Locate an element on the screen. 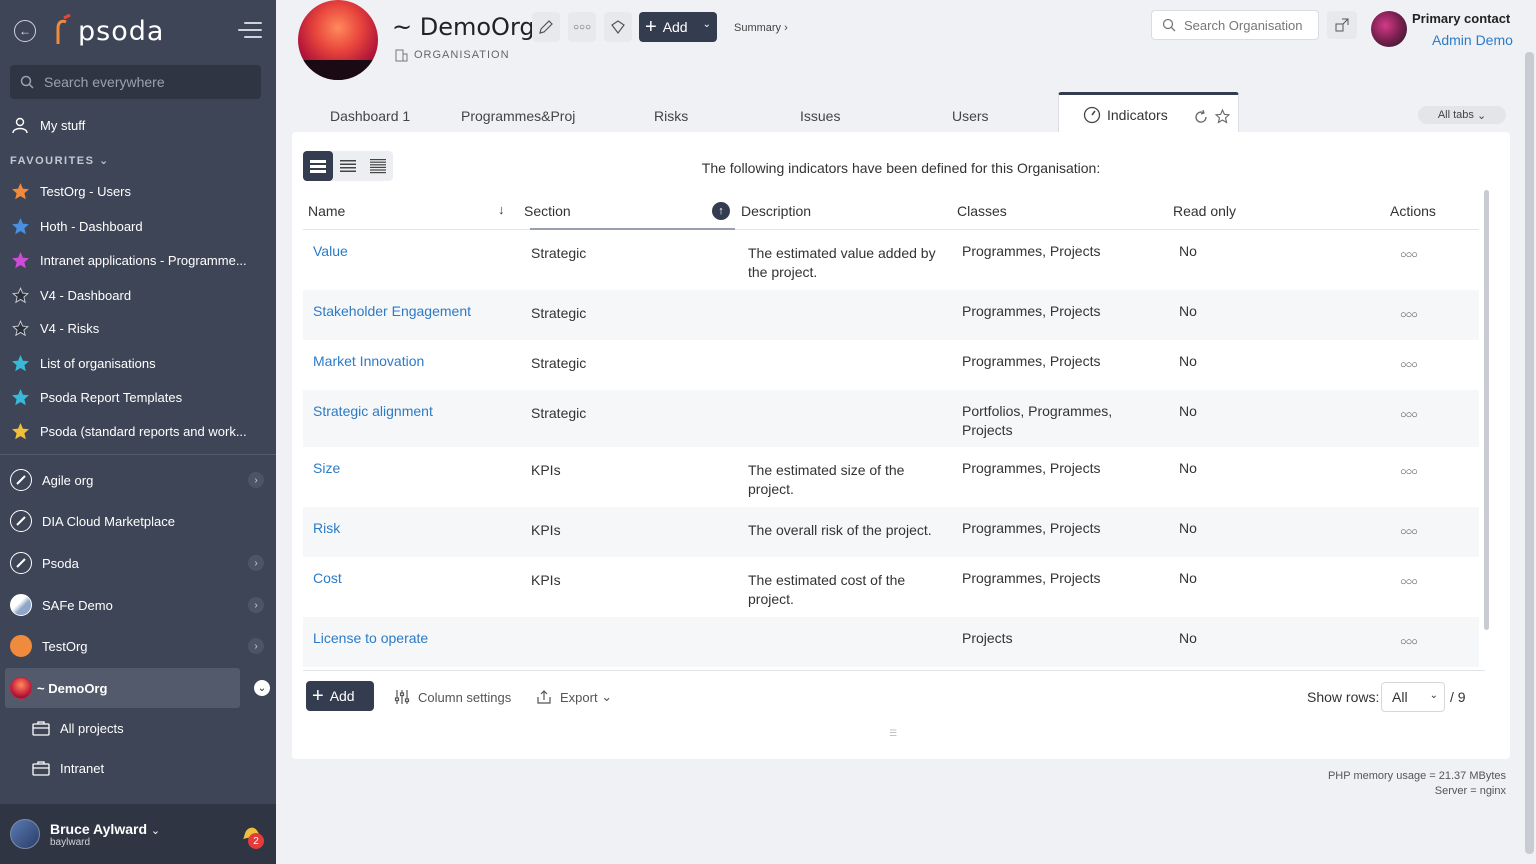 The height and width of the screenshot is (864, 1536). add-indicator-button: + Add is located at coordinates (340, 696).